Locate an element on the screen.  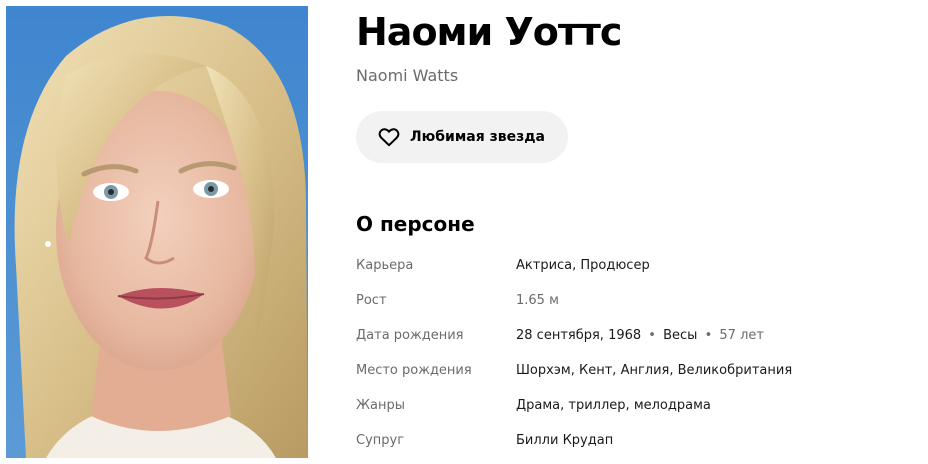
fact-label-birth-date: Дата рождения is located at coordinates (410, 335).